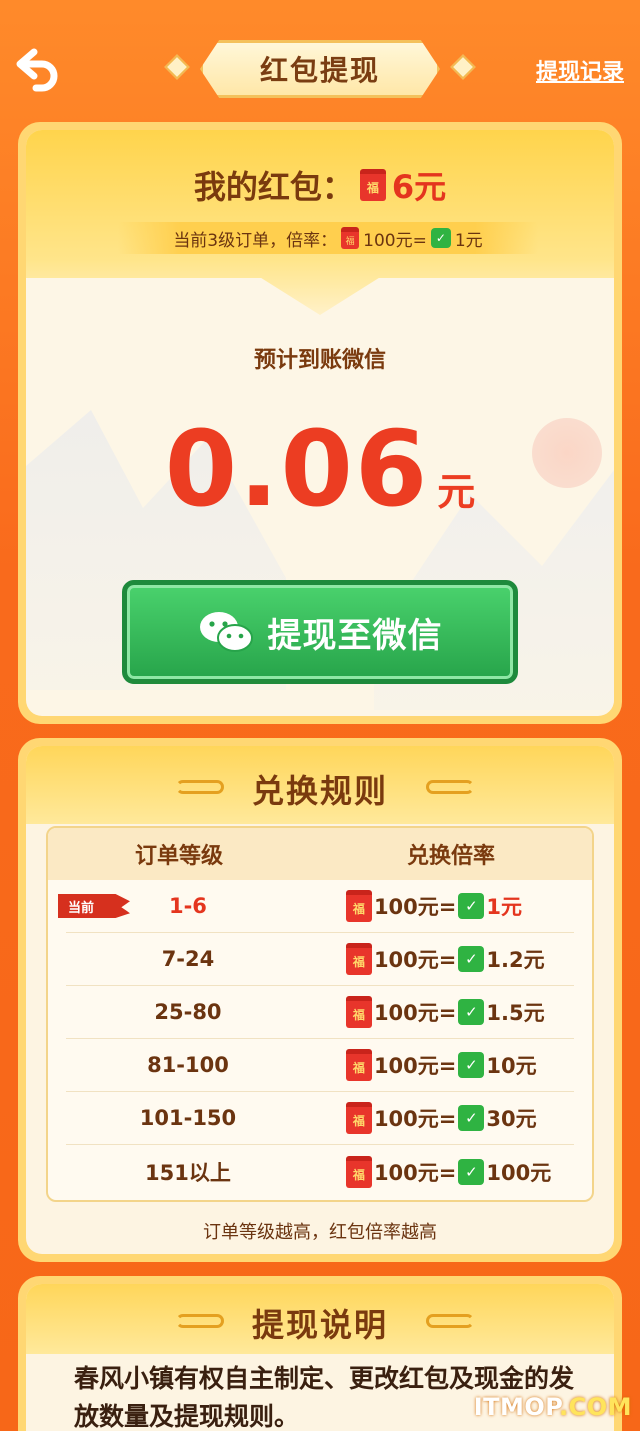  I want to click on table-row: 当前 1-6 福 100元= ✓ 1元, so click(316, 906).